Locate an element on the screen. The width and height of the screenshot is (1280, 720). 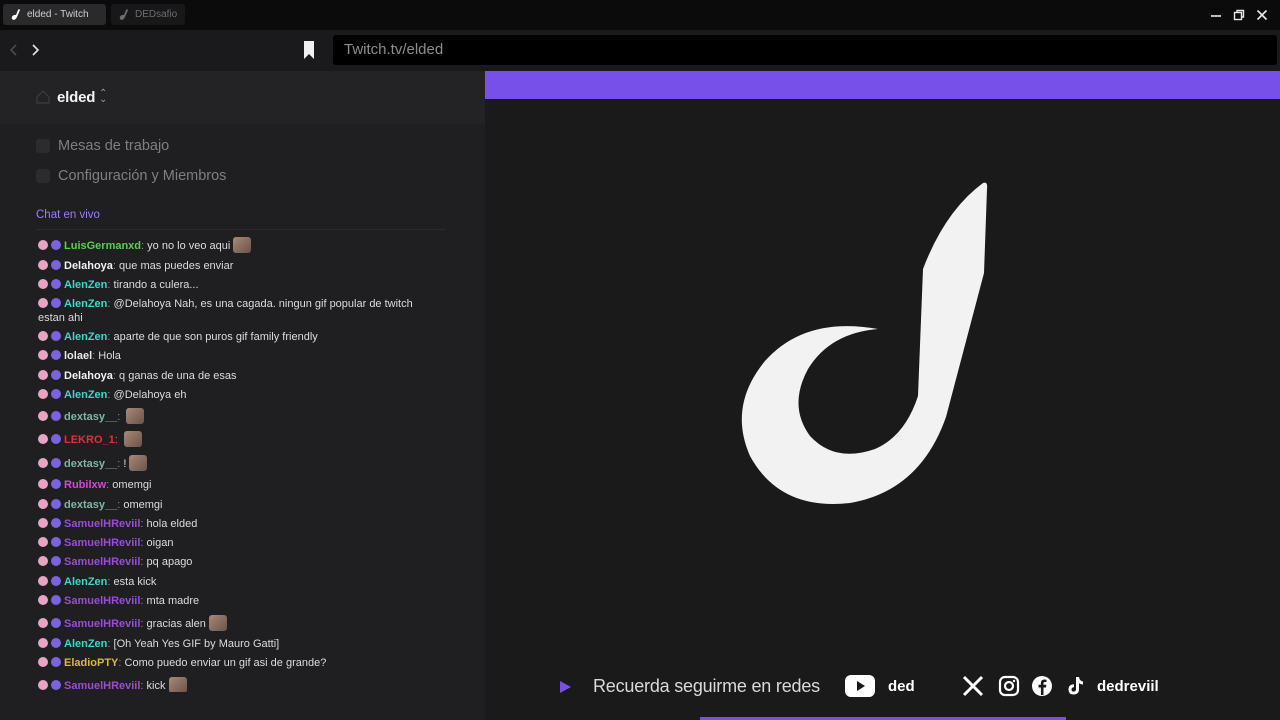
sidebar-item-config: Configuración y Miembros is located at coordinates (131, 176).